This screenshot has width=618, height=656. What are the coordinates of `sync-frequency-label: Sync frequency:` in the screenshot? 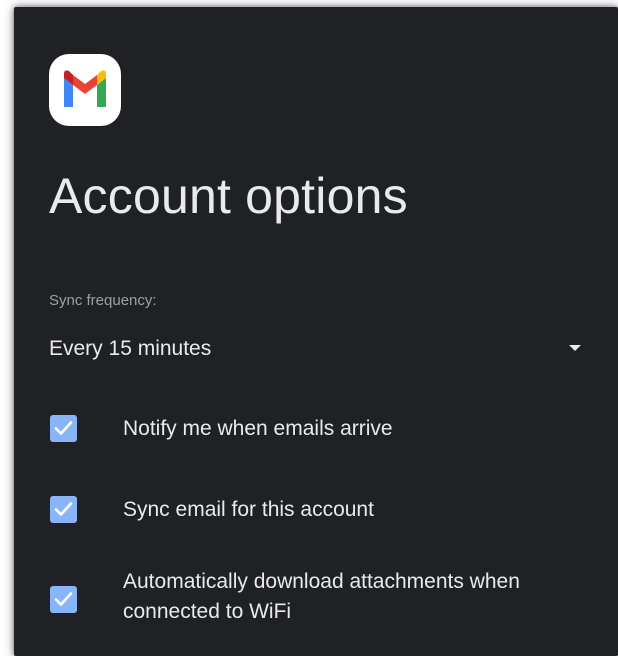 It's located at (103, 300).